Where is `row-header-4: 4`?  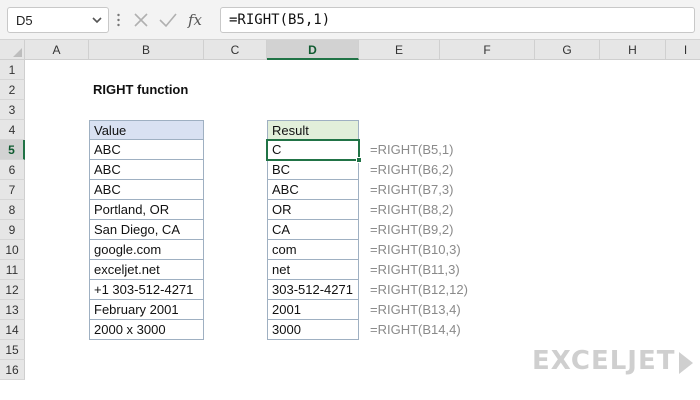 row-header-4: 4 is located at coordinates (12, 130).